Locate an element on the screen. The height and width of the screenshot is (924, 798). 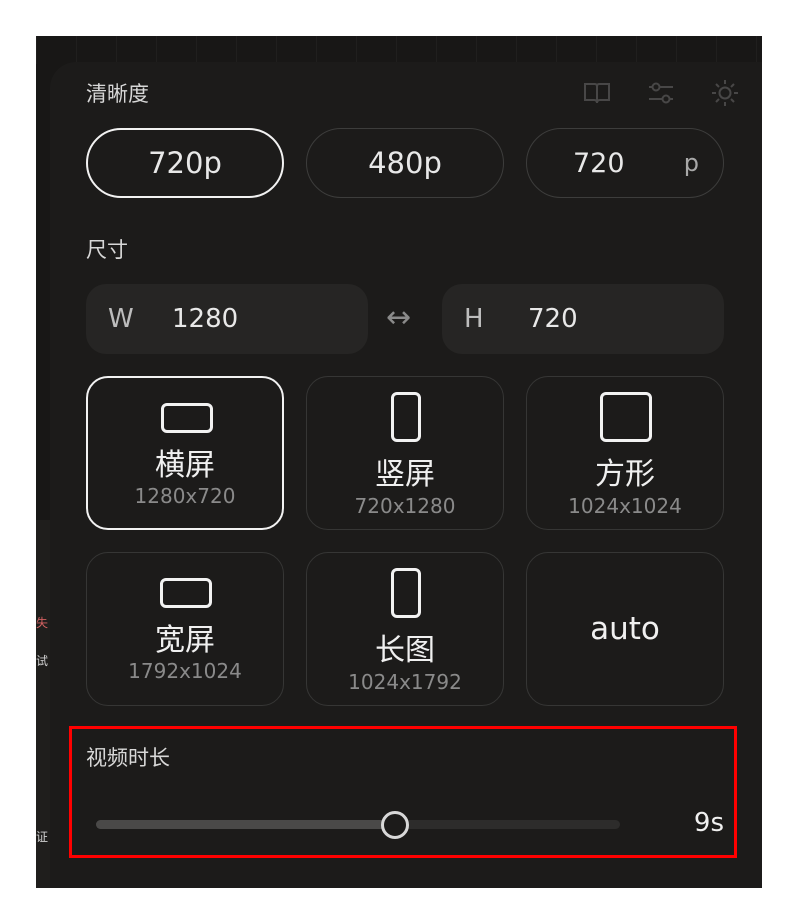
background-grid is located at coordinates (399, 50).